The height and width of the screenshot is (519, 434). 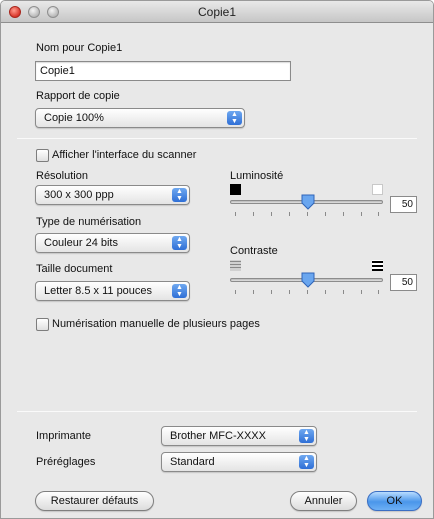 What do you see at coordinates (94, 501) in the screenshot?
I see `restore-defaults-button: Restaurer défauts` at bounding box center [94, 501].